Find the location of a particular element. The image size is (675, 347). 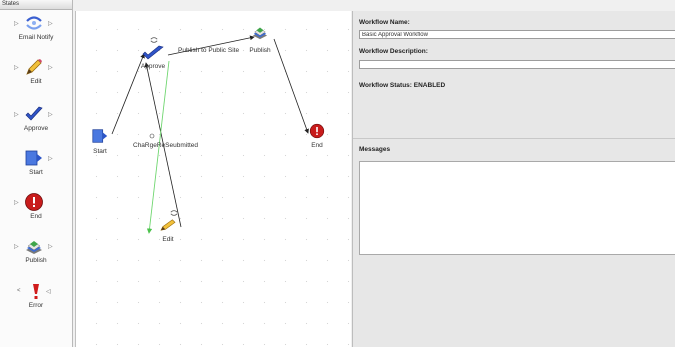

palette-item-label: Start is located at coordinates (36, 172).